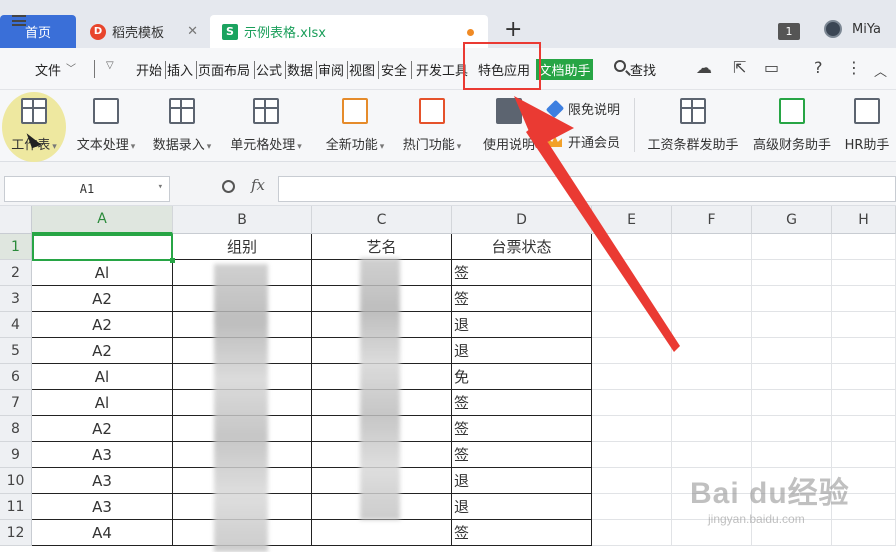 This screenshot has height=552, width=896. What do you see at coordinates (864, 299) in the screenshot?
I see `cell-h3` at bounding box center [864, 299].